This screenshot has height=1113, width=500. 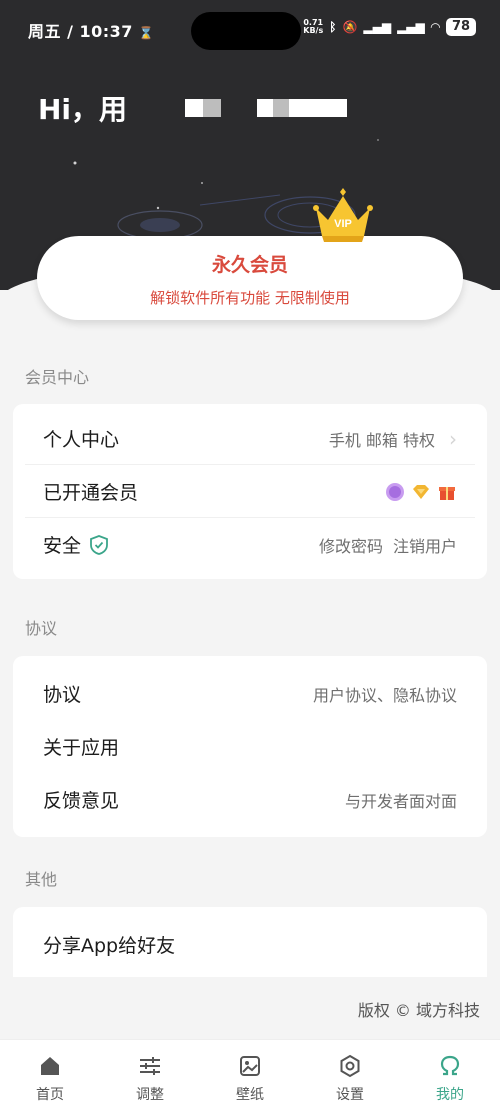 I want to click on status-icons: 0.71 KB/s ᛒ 🔕 ▂▄▆ ▂▄▆ ◠ 78, so click(x=389, y=27).